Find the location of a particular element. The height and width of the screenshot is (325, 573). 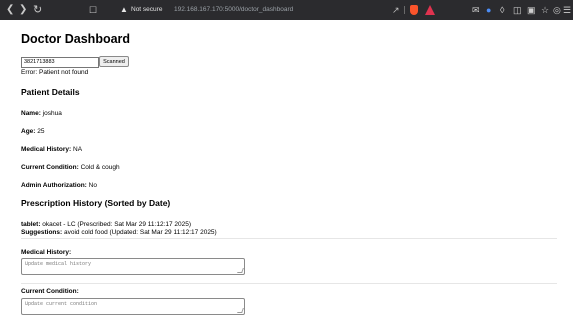

scan-button: Scanned is located at coordinates (114, 61).